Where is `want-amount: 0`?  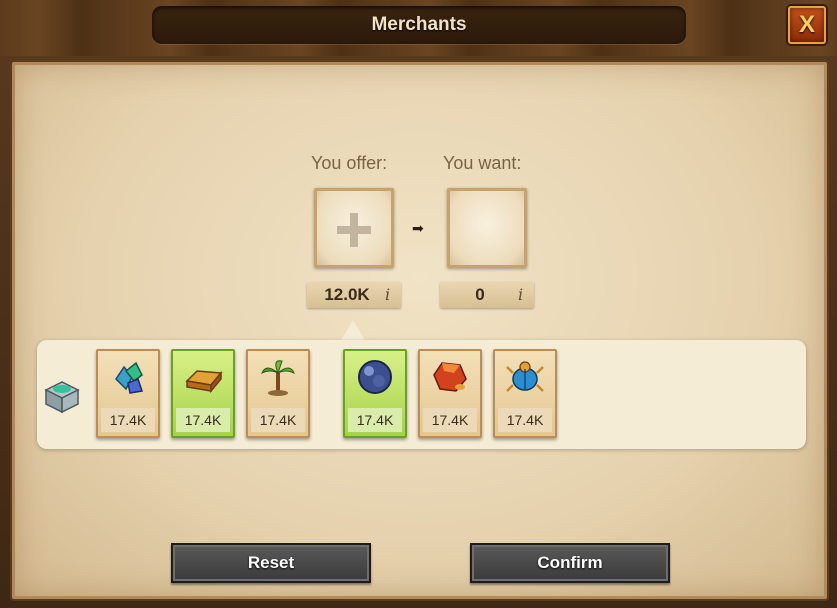 want-amount: 0 is located at coordinates (480, 294).